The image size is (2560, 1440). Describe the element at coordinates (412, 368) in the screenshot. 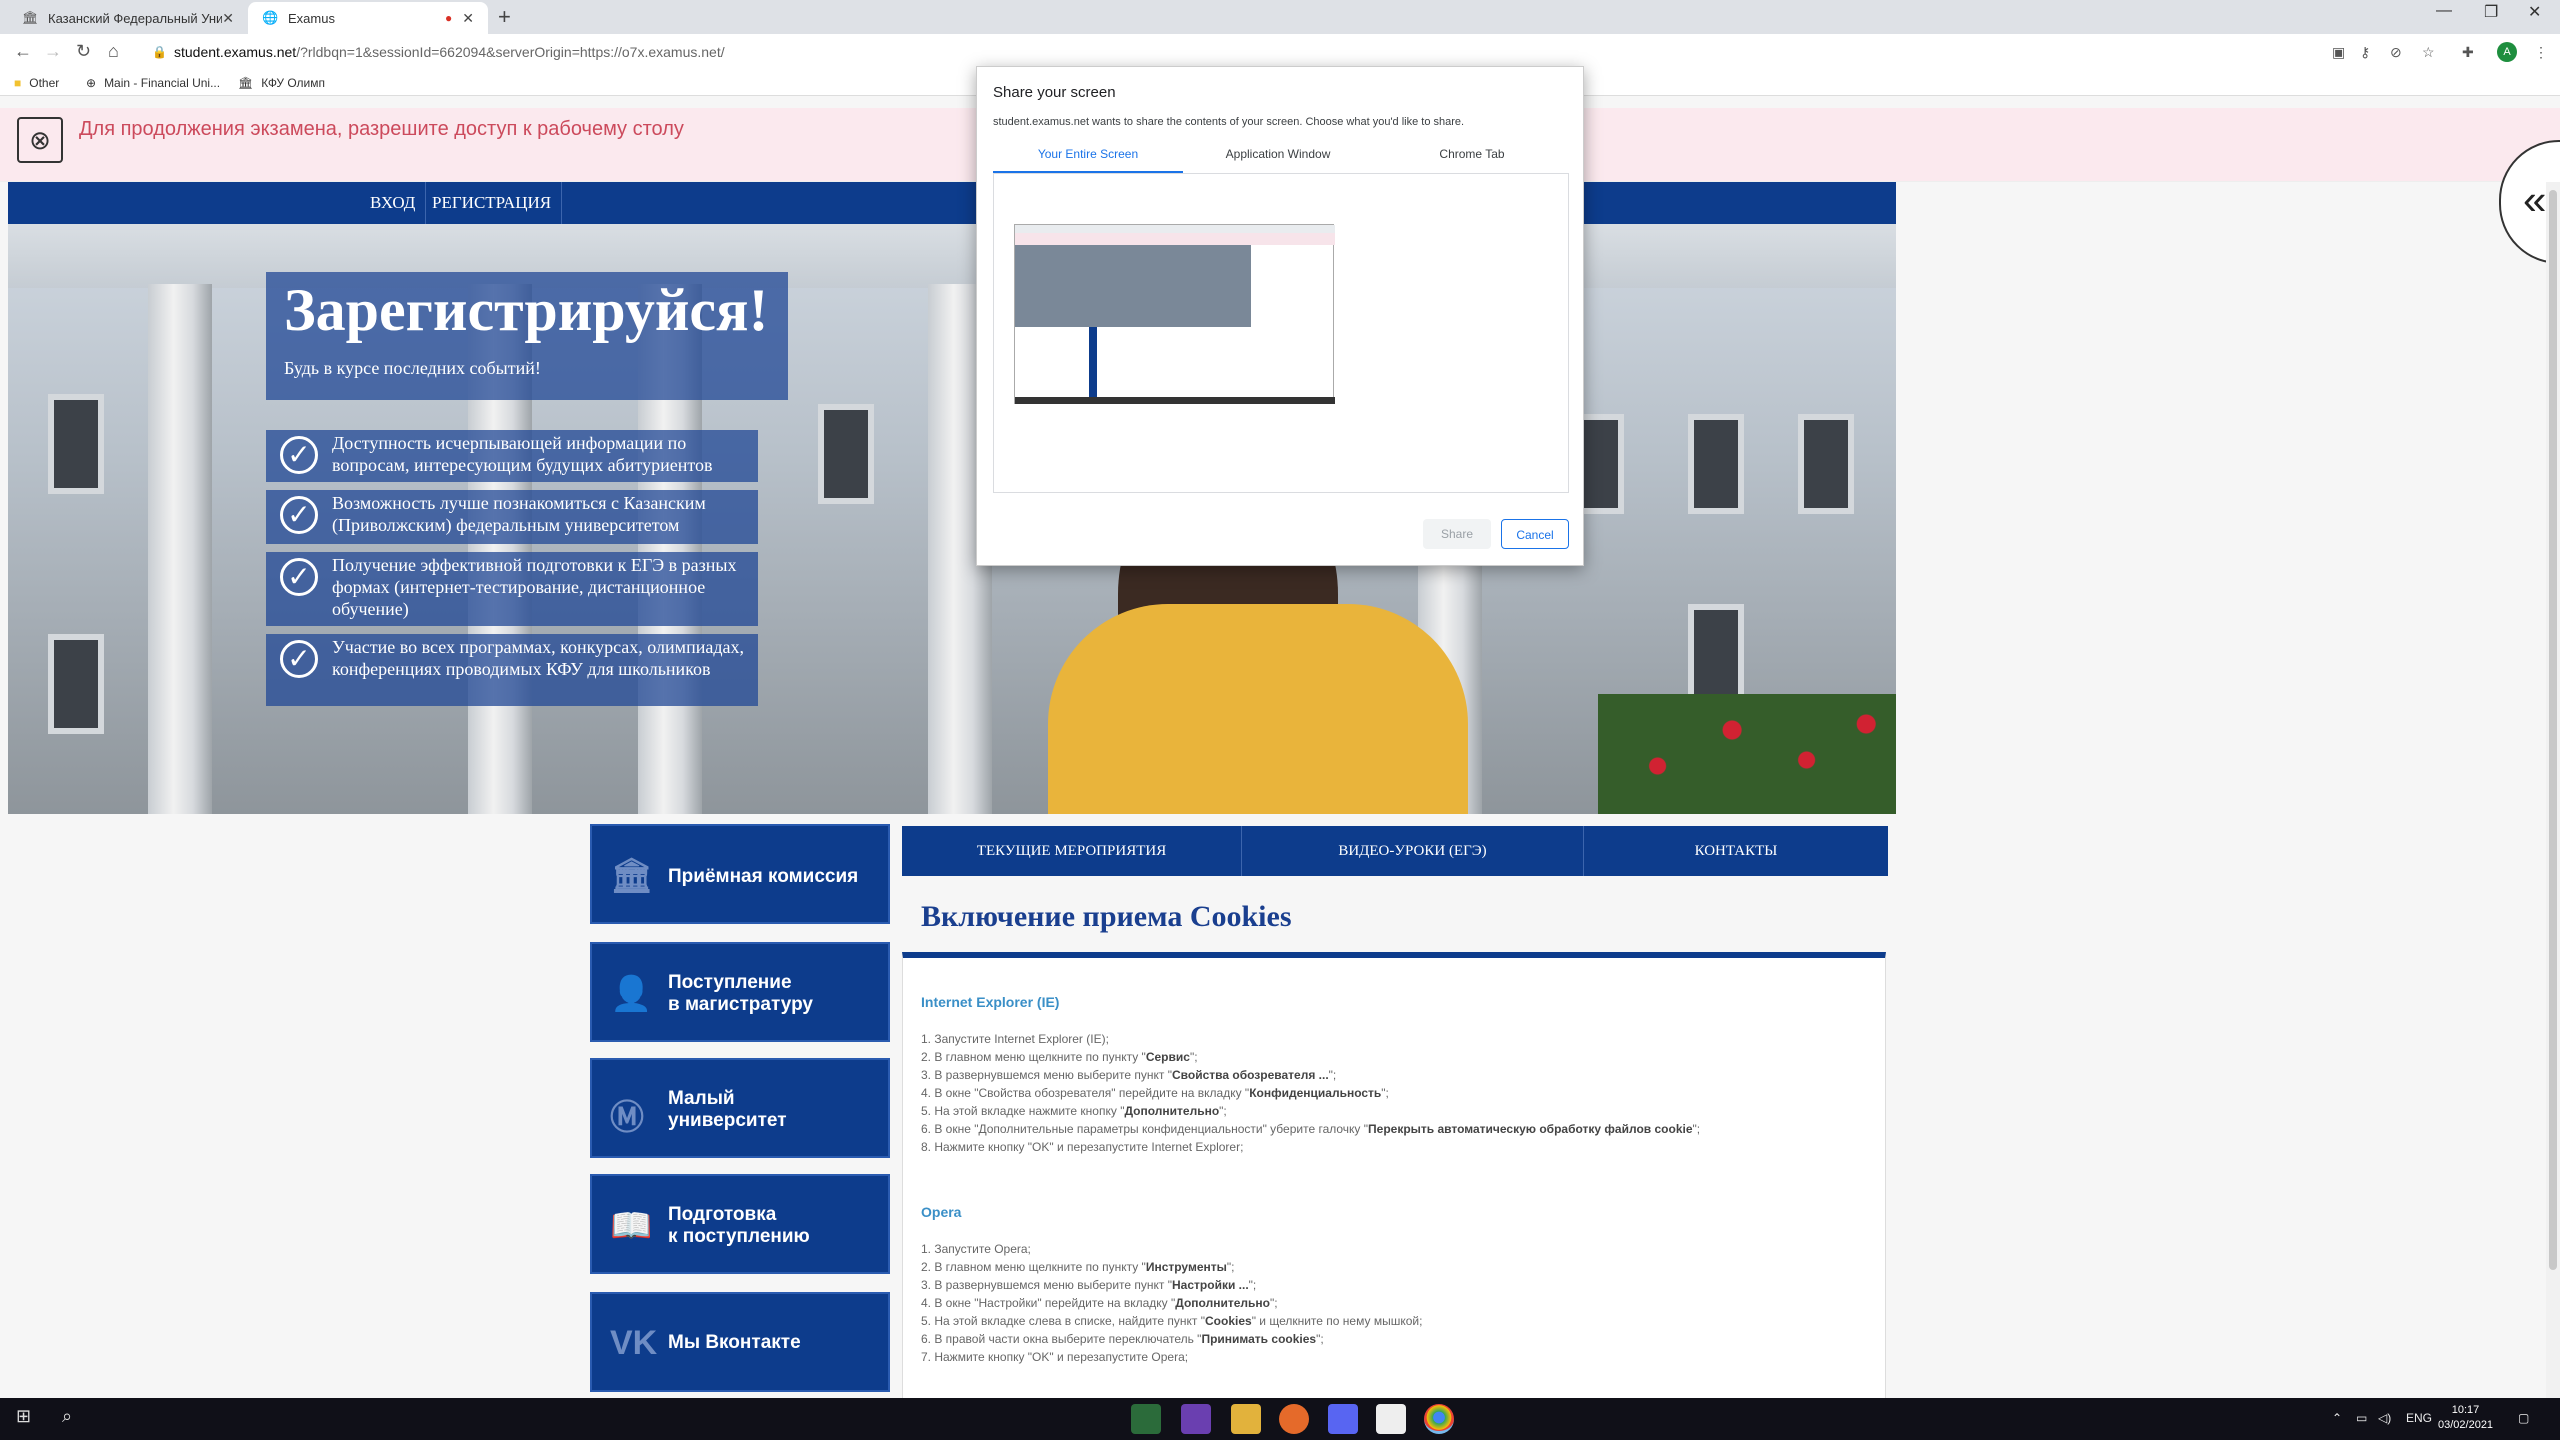

I see `register-subtitle: Будь в курсе последних событий!` at that location.